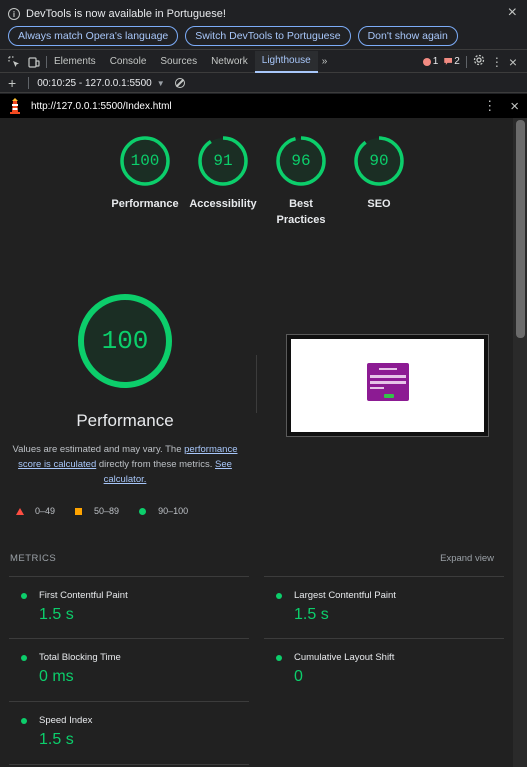 This screenshot has width=527, height=767. I want to click on gauge-best-practices: 96 Best Practices, so click(301, 182).